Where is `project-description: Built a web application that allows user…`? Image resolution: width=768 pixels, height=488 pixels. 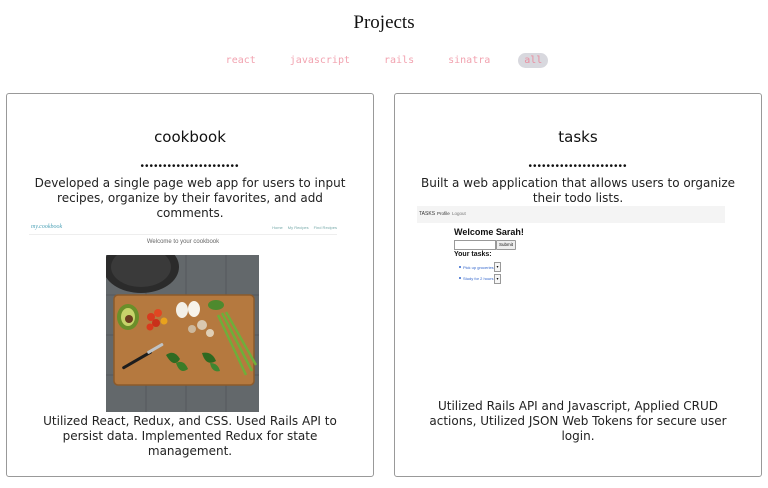
project-description: Built a web application that allows user… is located at coordinates (577, 190).